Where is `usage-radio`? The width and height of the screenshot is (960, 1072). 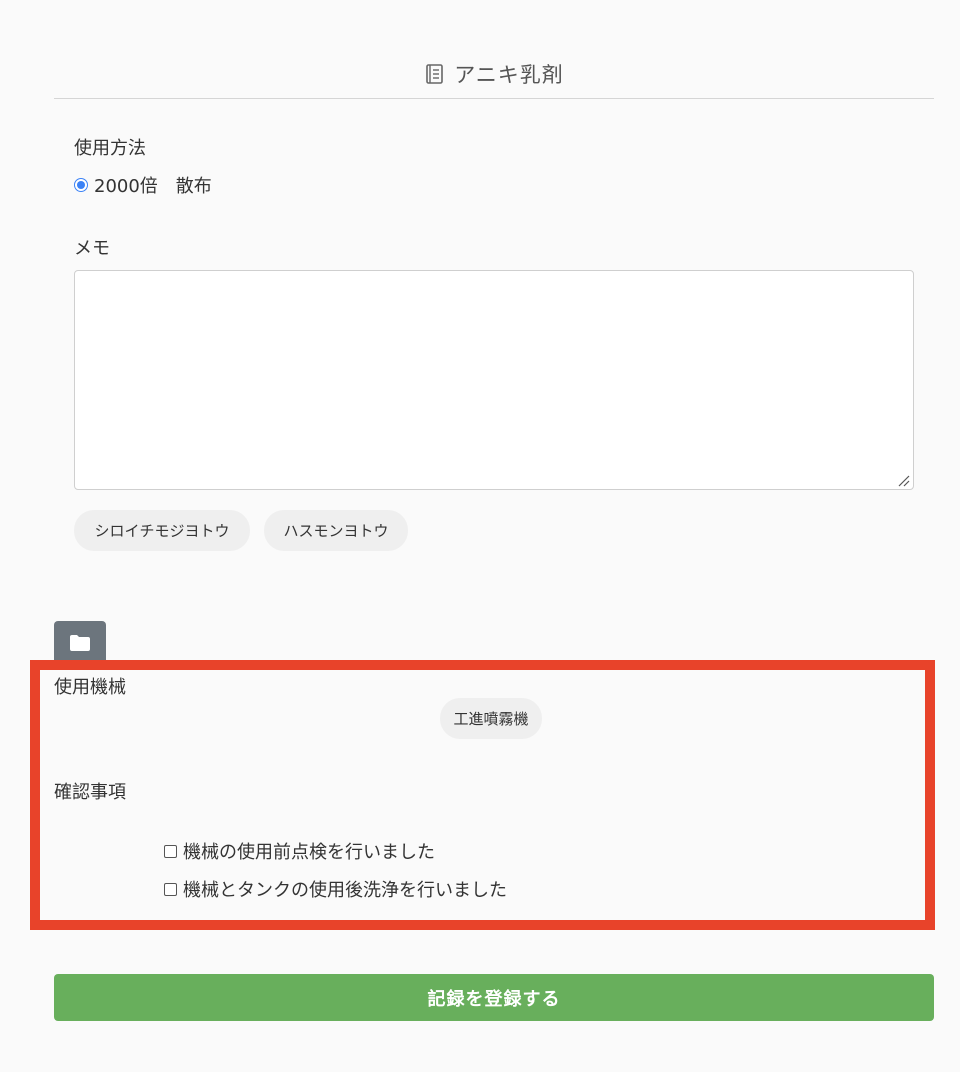 usage-radio is located at coordinates (81, 185).